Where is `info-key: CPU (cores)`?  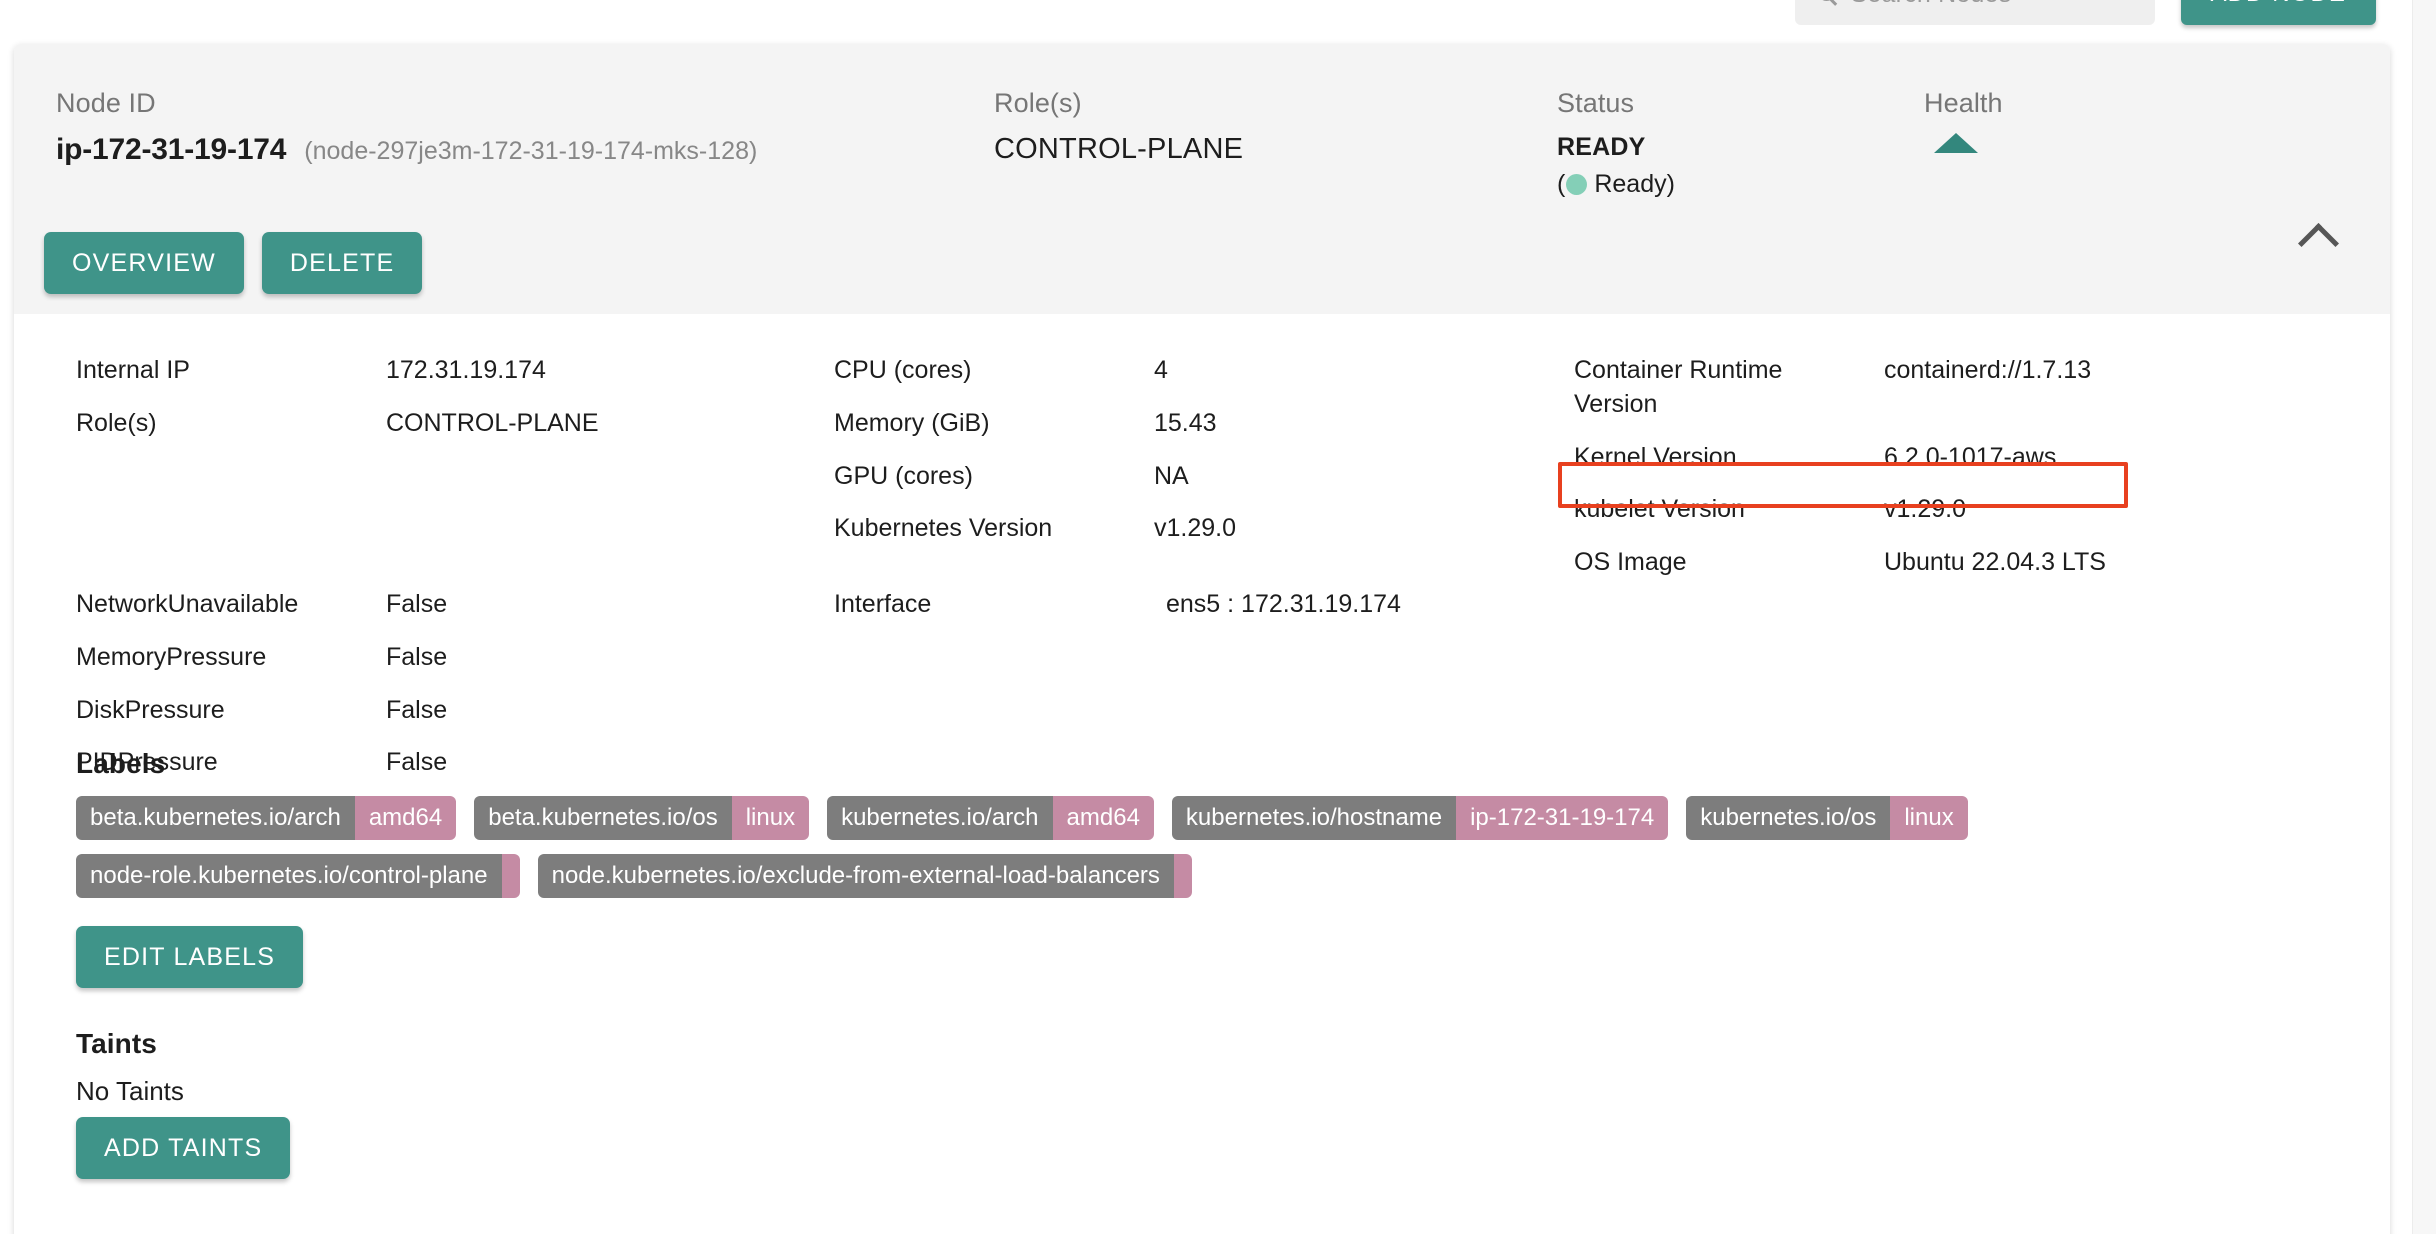 info-key: CPU (cores) is located at coordinates (903, 370).